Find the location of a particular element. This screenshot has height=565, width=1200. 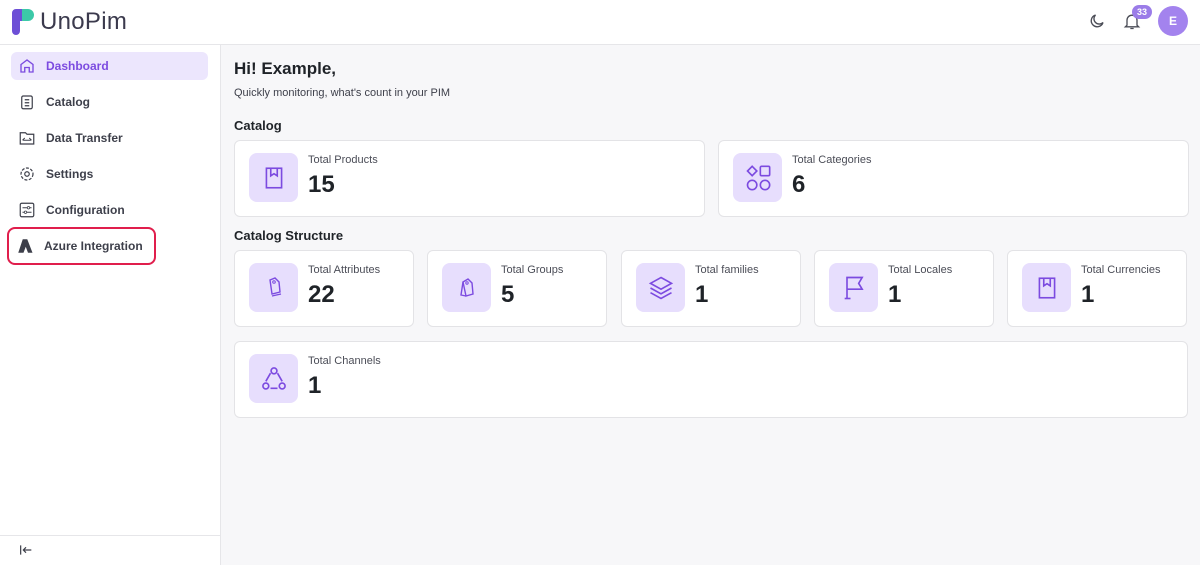

sidebar-item-label: Azure Integration is located at coordinates (93, 246).